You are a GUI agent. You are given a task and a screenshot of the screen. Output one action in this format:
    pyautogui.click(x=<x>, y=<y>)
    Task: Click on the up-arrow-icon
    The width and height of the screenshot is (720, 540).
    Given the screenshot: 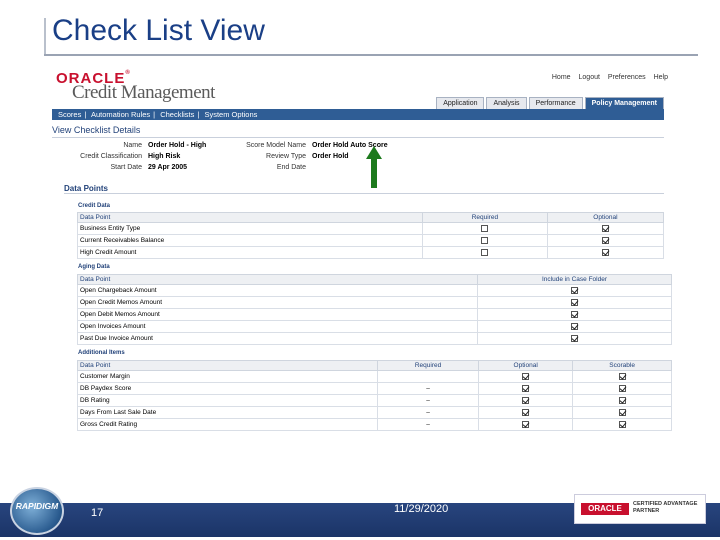 What is the action you would take?
    pyautogui.click(x=374, y=167)
    